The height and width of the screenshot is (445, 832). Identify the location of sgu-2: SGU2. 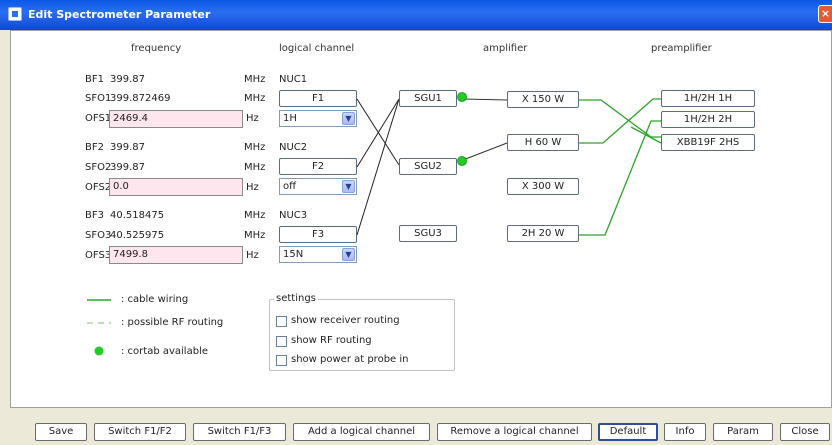
(428, 166).